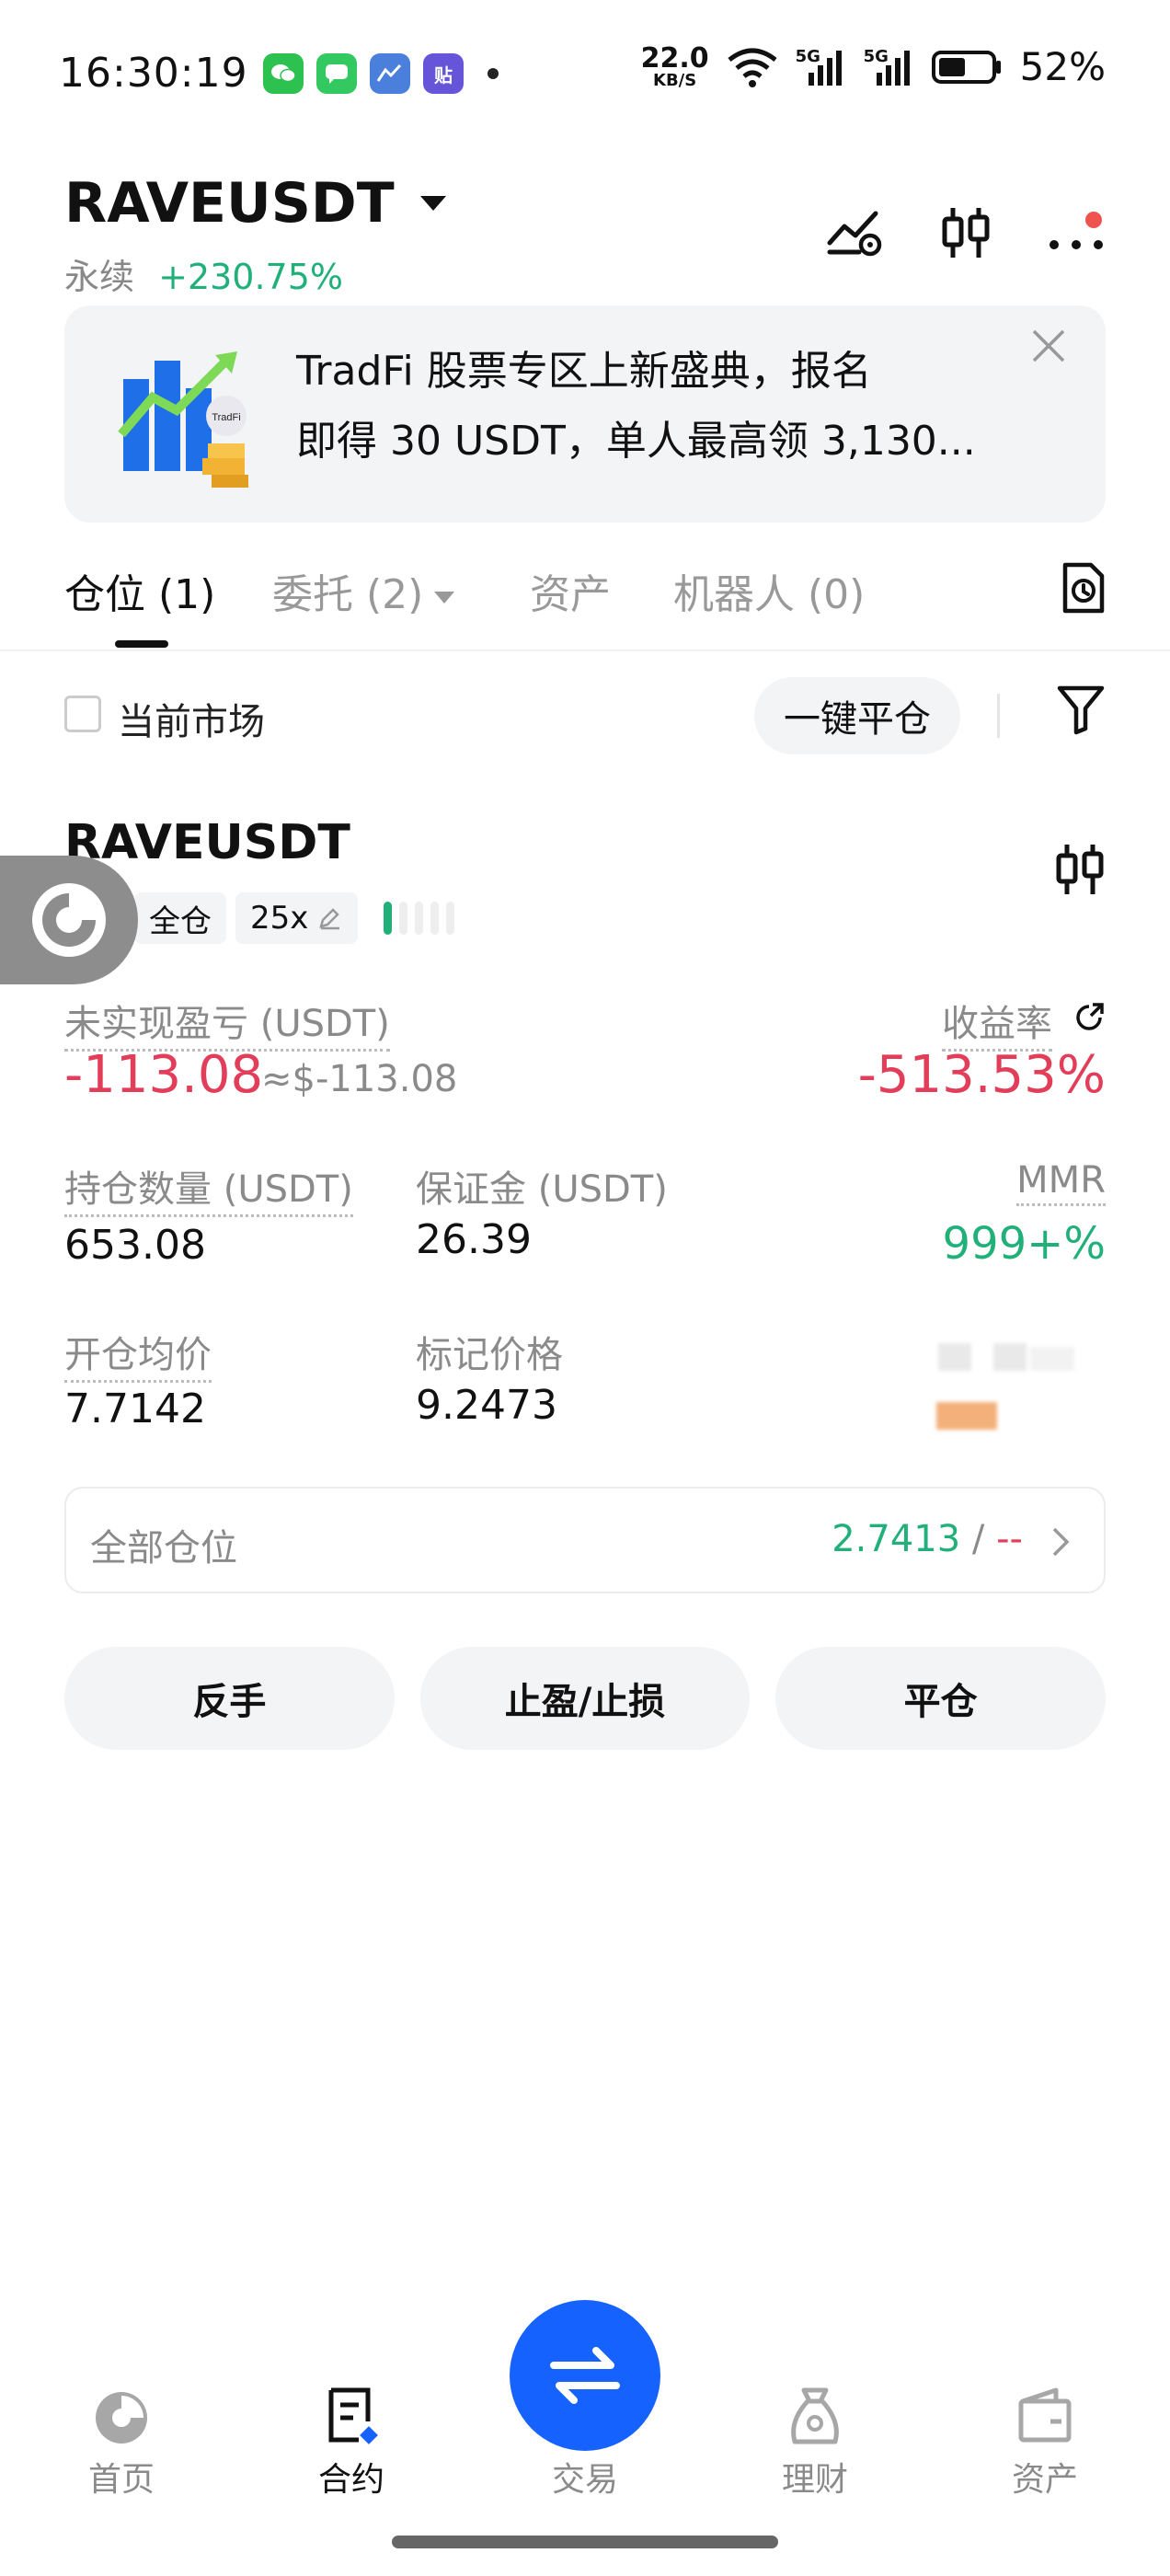  Describe the element at coordinates (941, 1698) in the screenshot. I see `close-position-button: 平仓` at that location.